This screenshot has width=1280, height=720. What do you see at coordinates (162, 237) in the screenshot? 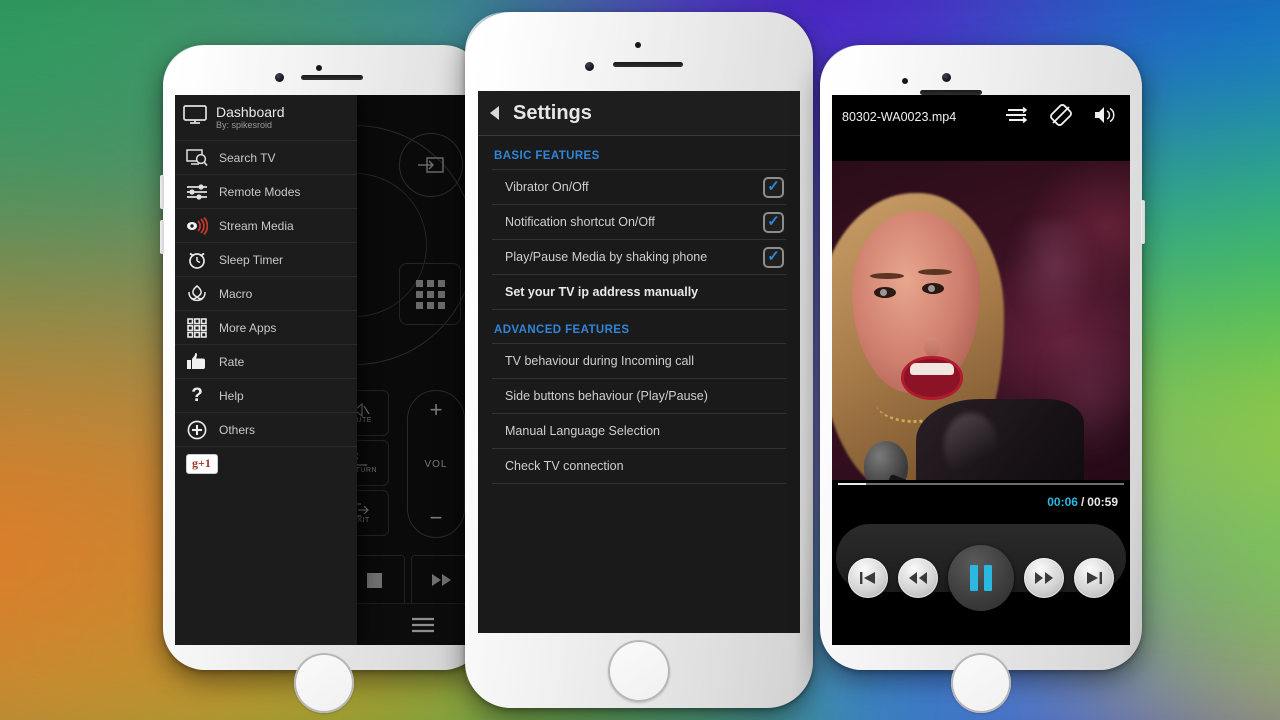
I see `left-phone-volume-down-button` at bounding box center [162, 237].